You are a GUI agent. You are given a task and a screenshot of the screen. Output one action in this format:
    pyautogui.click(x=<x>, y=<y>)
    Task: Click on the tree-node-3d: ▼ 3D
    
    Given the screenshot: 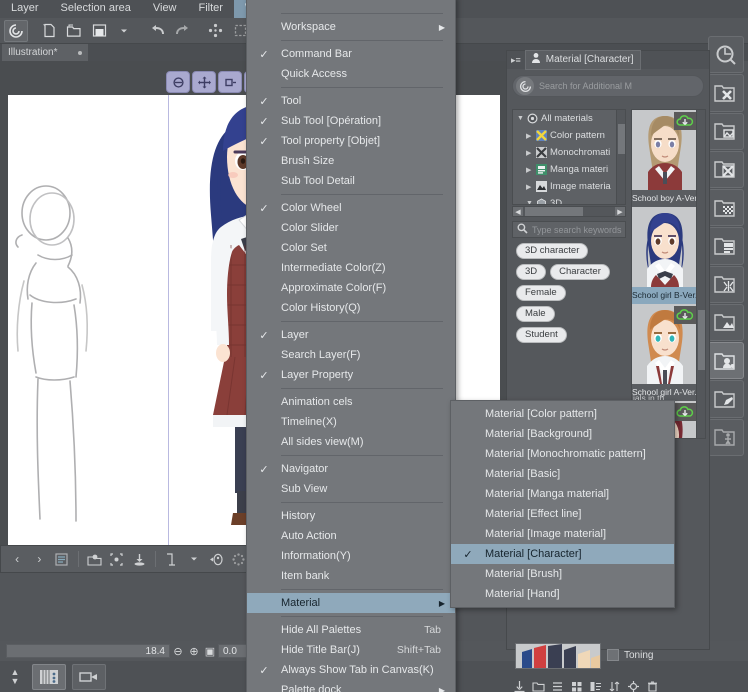 What is the action you would take?
    pyautogui.click(x=569, y=199)
    